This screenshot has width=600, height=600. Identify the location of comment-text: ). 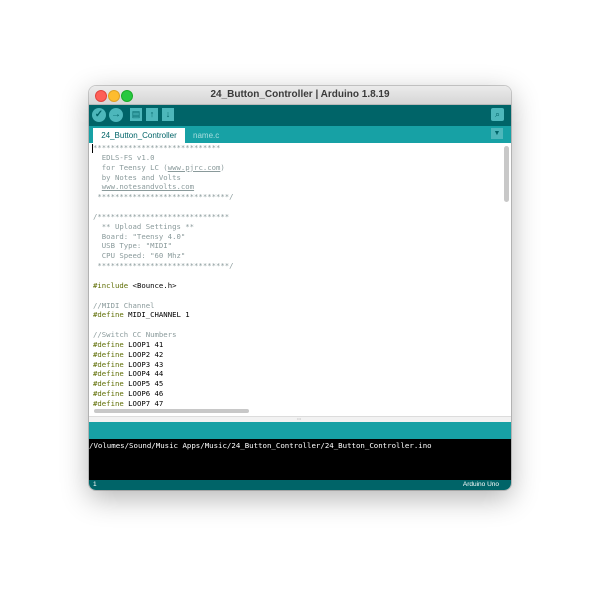
(222, 167).